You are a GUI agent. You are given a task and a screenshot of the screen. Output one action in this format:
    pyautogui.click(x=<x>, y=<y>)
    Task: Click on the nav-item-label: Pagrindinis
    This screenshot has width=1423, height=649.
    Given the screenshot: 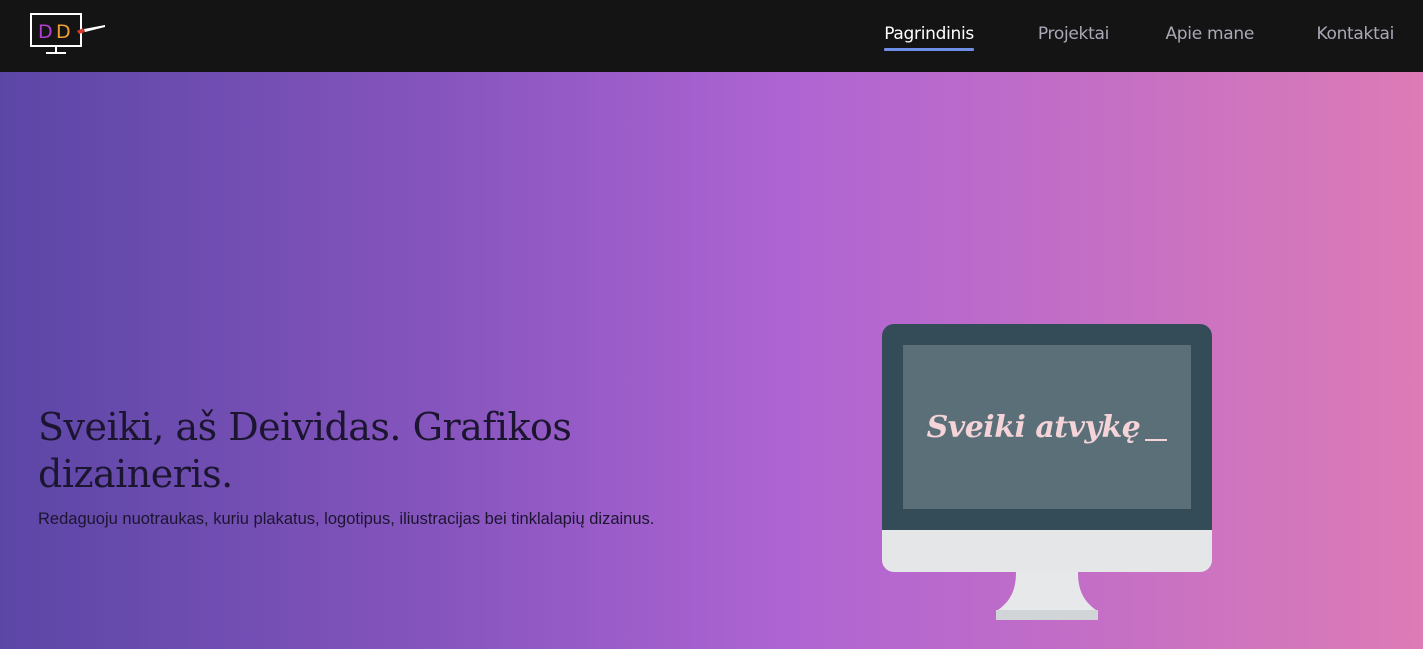 What is the action you would take?
    pyautogui.click(x=929, y=34)
    